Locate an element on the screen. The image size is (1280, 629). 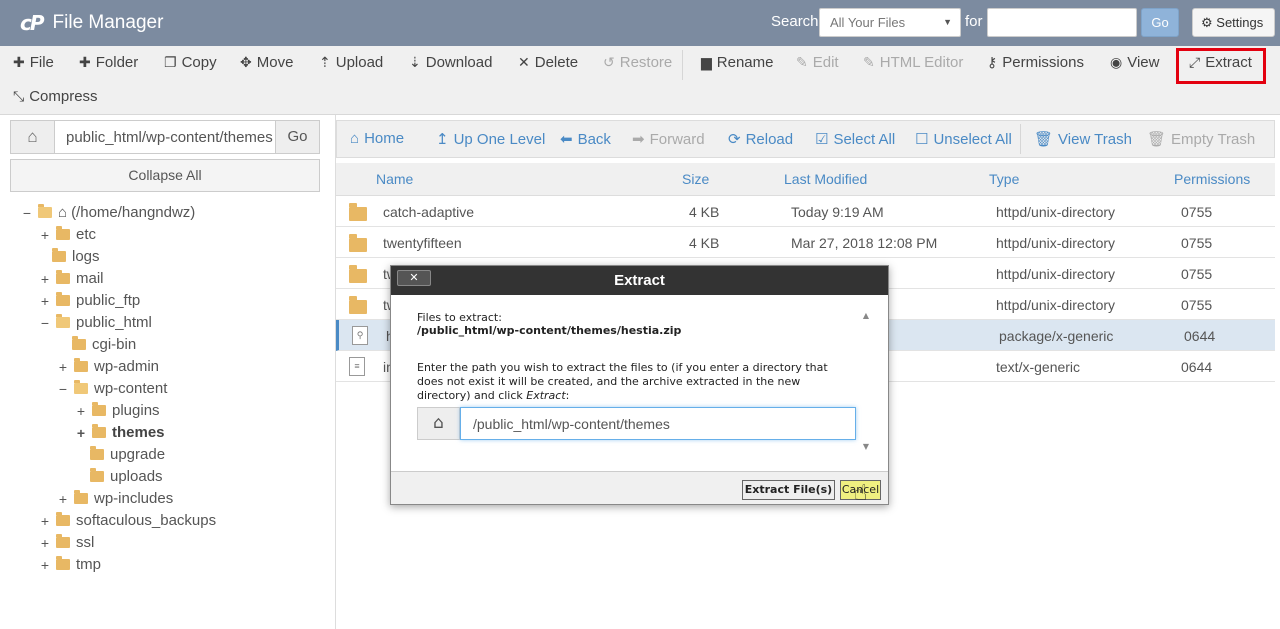
select-all-label: Select All is located at coordinates (864, 139).